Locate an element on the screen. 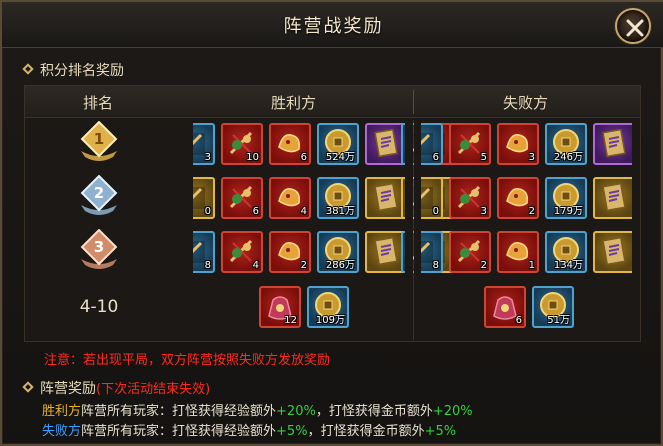  rank-number: 2 is located at coordinates (99, 193).